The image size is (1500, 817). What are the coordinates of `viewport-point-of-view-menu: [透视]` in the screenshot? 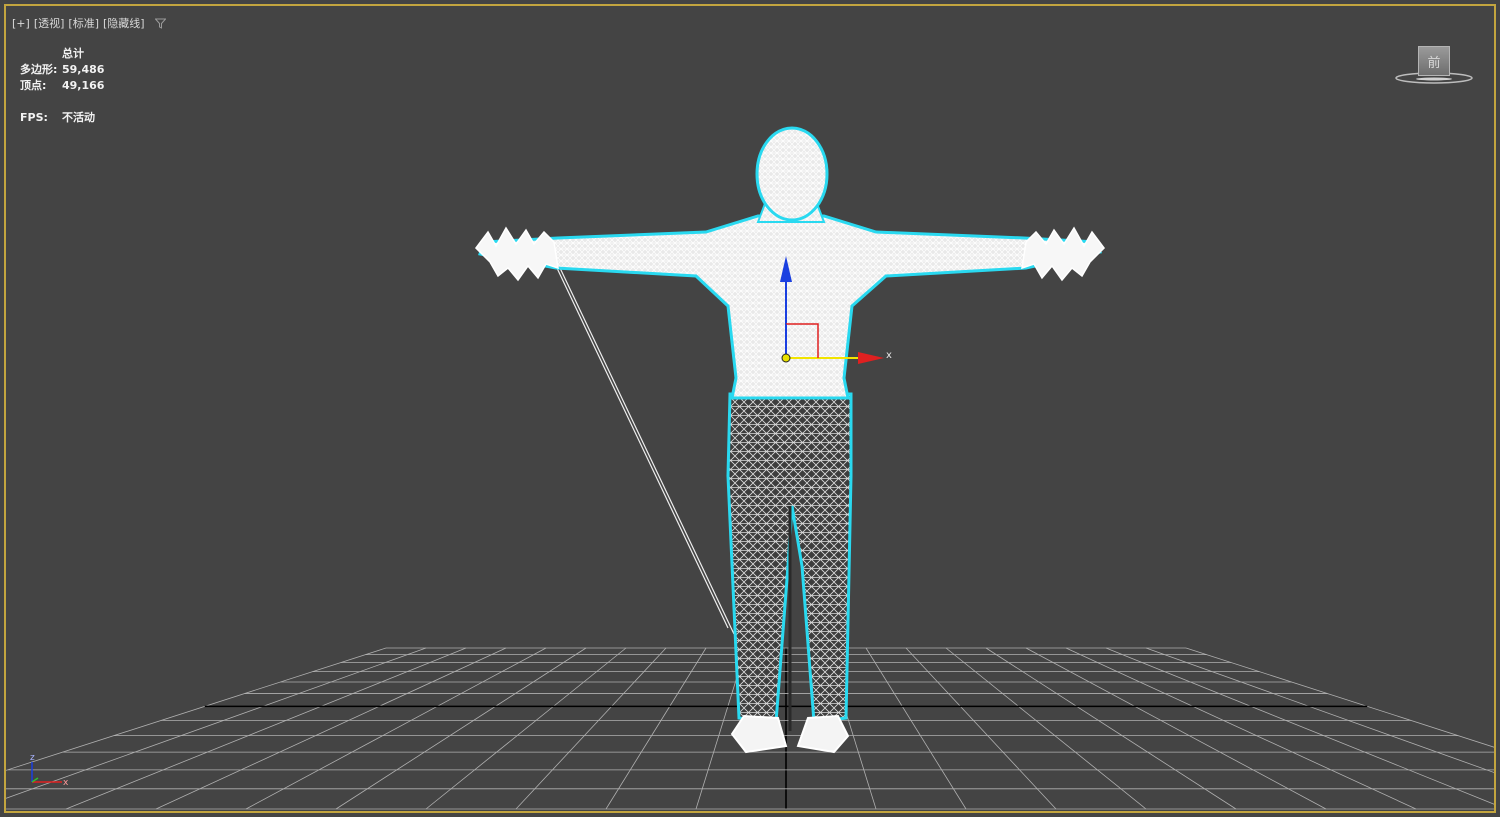 It's located at (49, 23).